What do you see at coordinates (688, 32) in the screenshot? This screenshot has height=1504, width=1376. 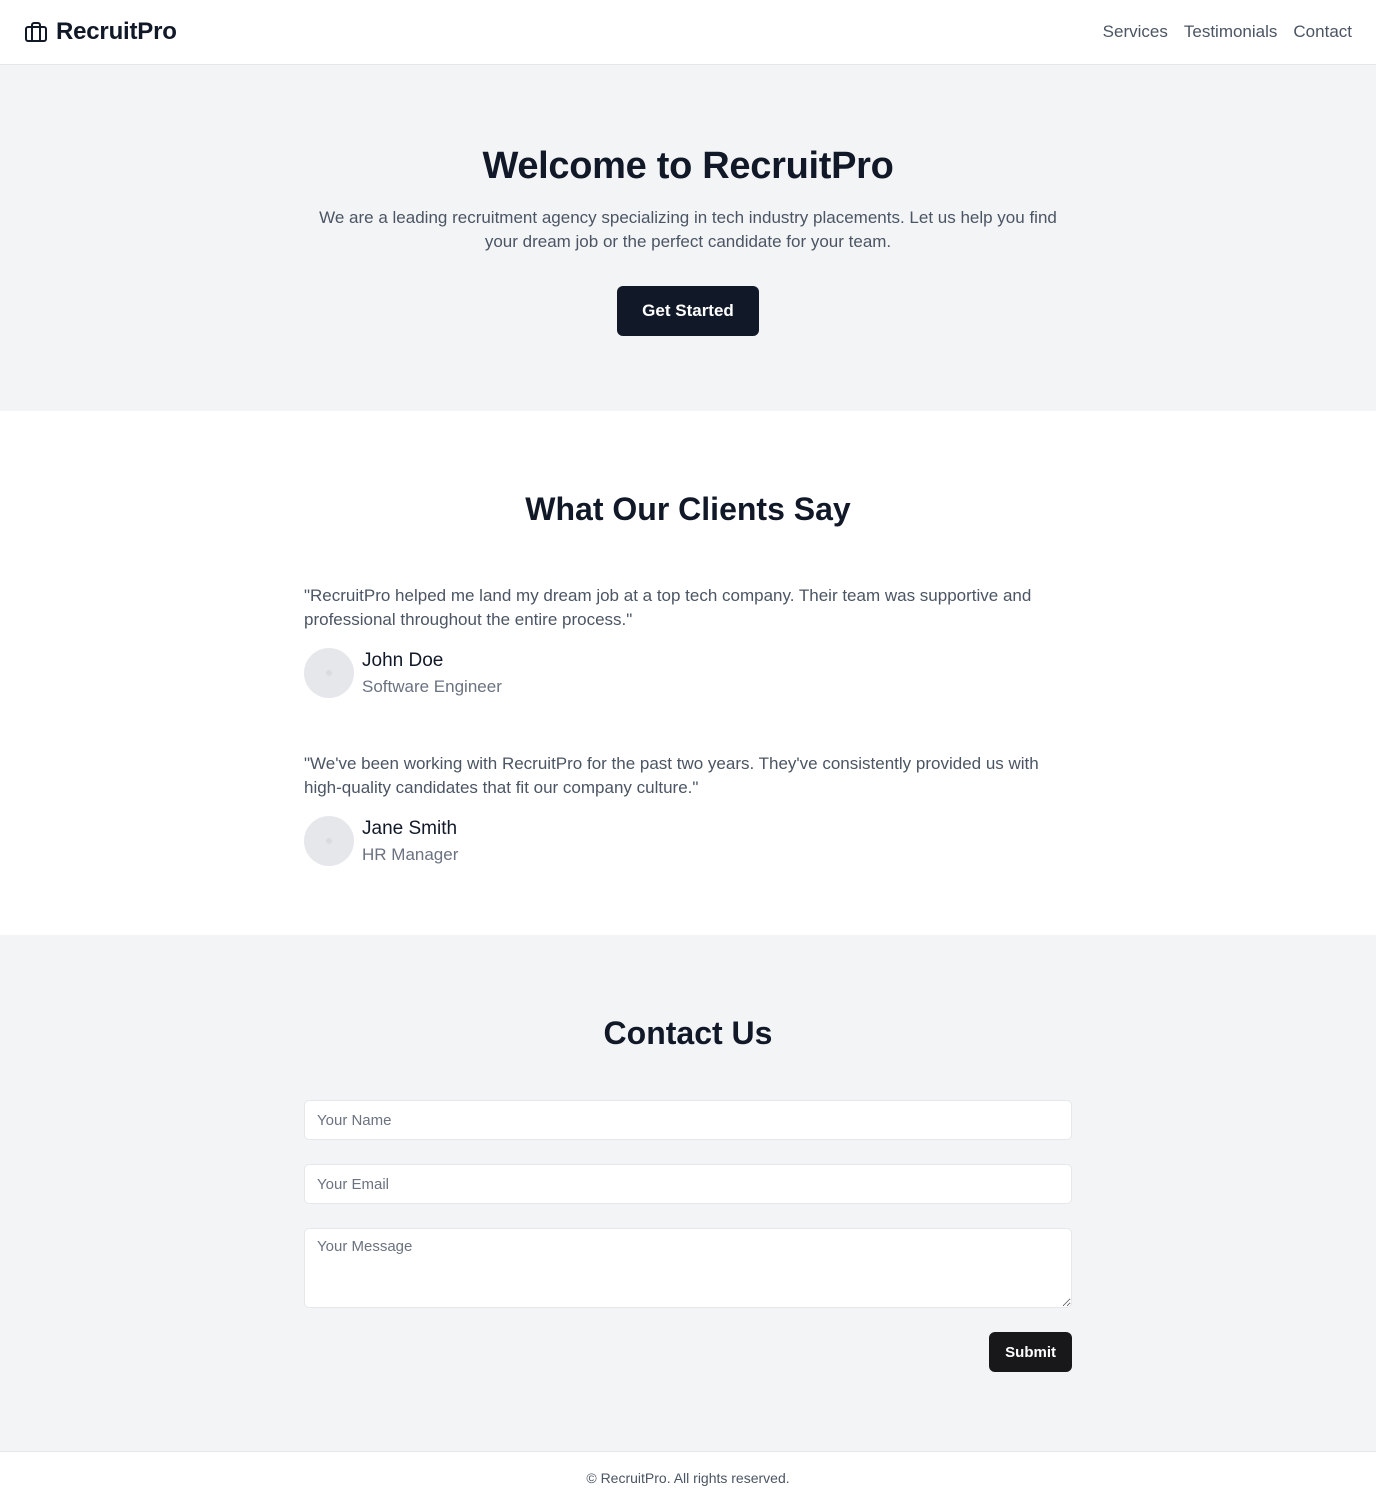 I see `site-header: RecruitPro Services Testimonials Contact` at bounding box center [688, 32].